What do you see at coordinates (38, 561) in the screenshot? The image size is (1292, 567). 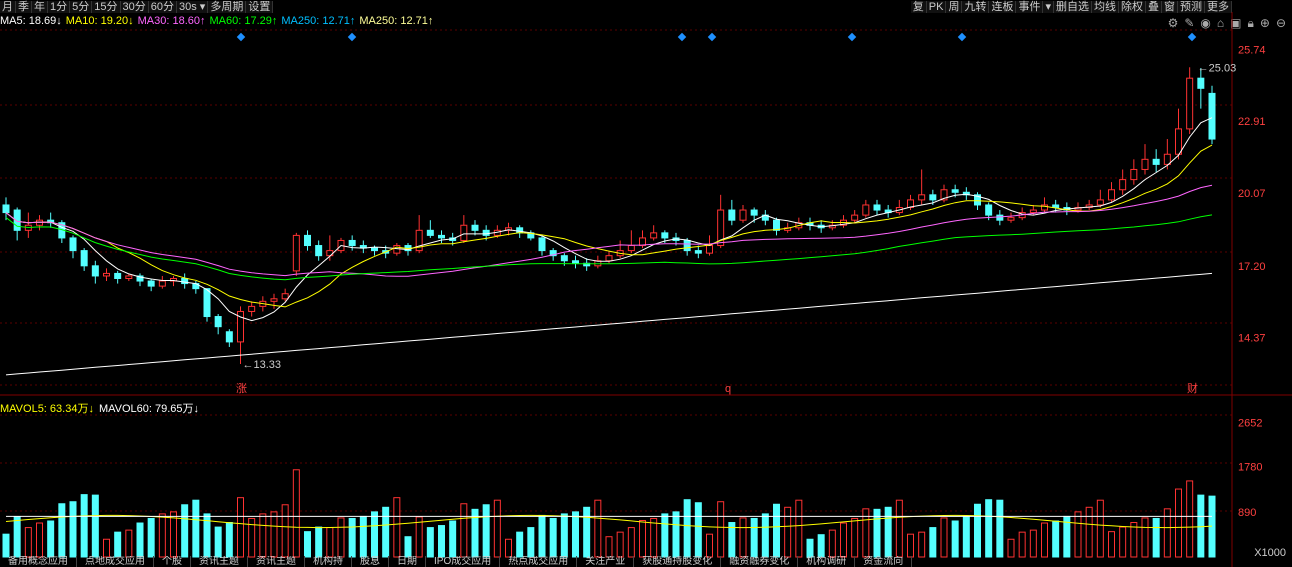 I see `bottom-tab: 备用概念应用` at bounding box center [38, 561].